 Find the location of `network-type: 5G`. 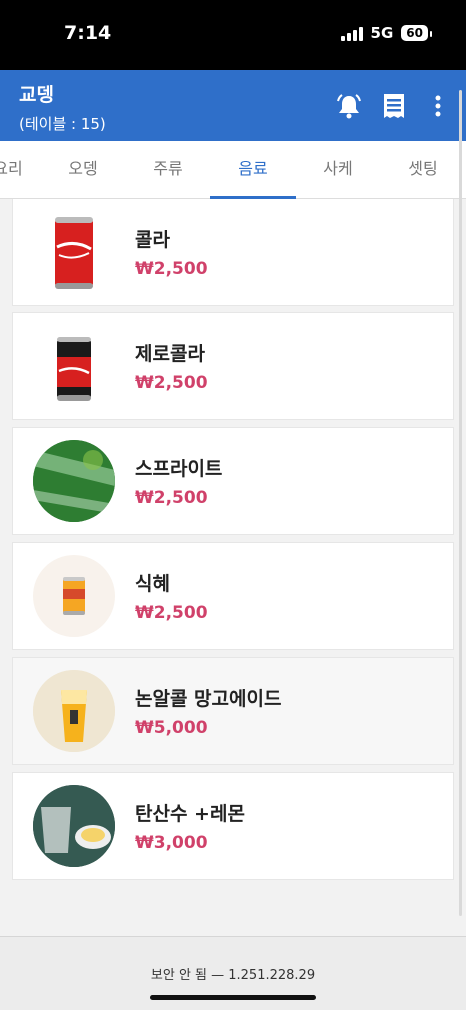

network-type: 5G is located at coordinates (382, 33).